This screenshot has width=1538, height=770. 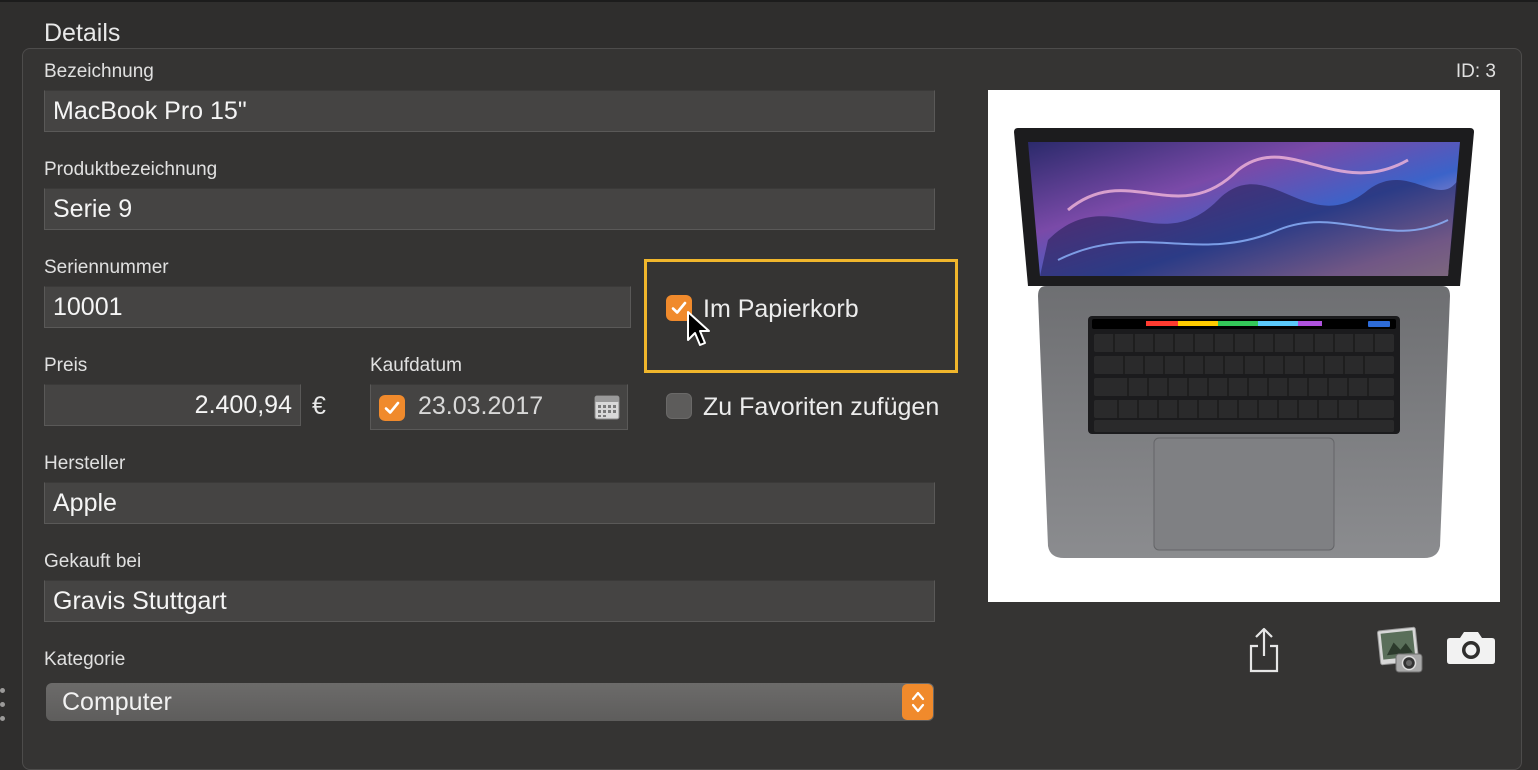 What do you see at coordinates (1475, 71) in the screenshot?
I see `record-id: ID: 3` at bounding box center [1475, 71].